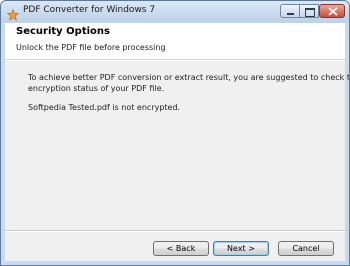  I want to click on page-subtitle: Unlock the PDF file before processing, so click(91, 47).